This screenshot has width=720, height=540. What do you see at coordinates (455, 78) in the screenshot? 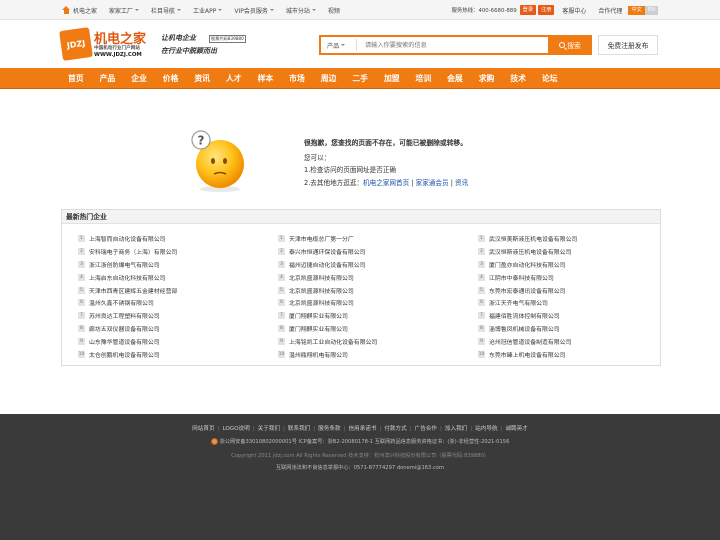
I see `nav-exhibition: 会展` at bounding box center [455, 78].